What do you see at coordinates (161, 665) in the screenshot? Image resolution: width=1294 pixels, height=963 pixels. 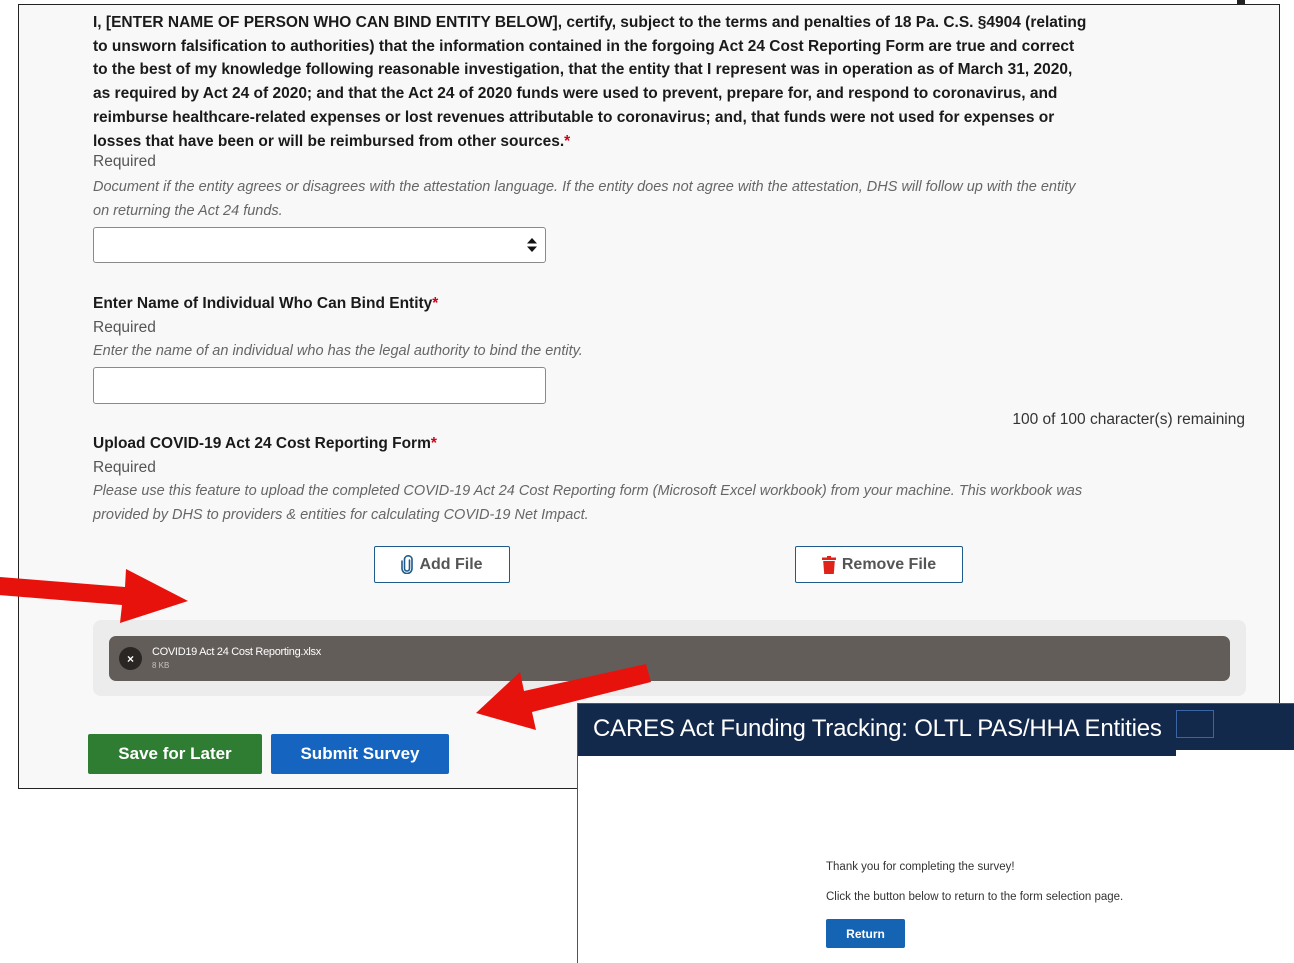 I see `file-size: 8 KB` at bounding box center [161, 665].